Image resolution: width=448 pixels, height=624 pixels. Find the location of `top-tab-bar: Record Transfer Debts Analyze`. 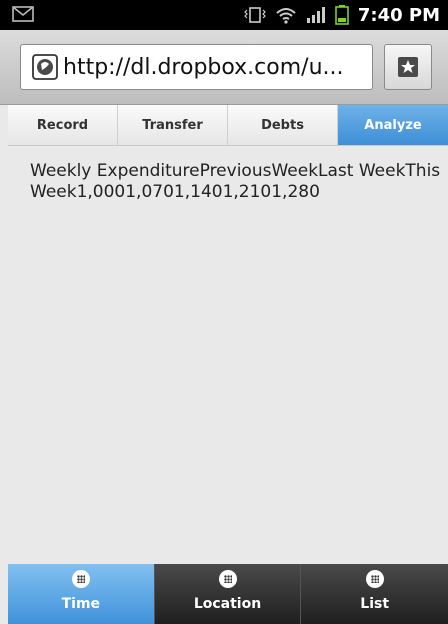

top-tab-bar: Record Transfer Debts Analyze is located at coordinates (228, 125).